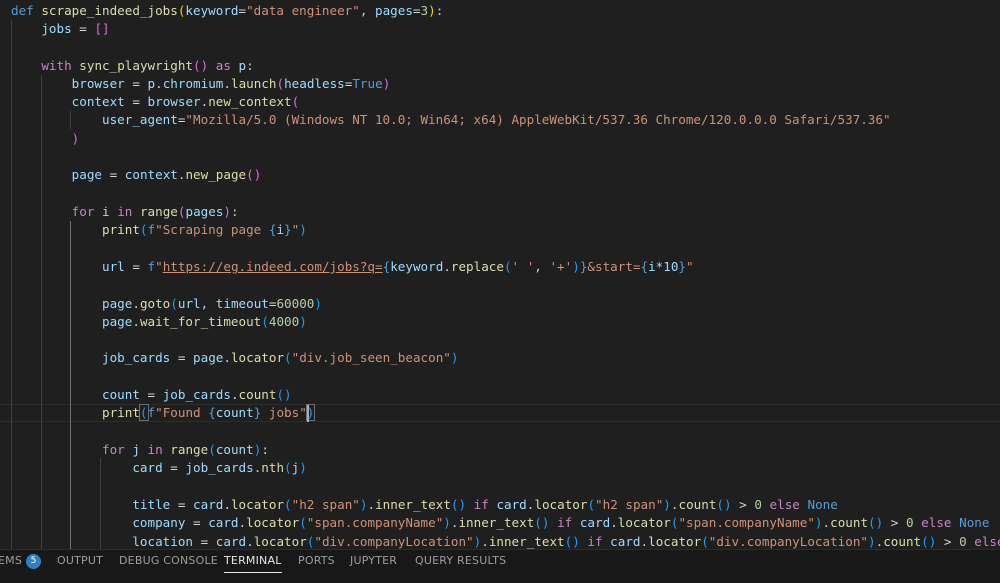 This screenshot has width=1000, height=583. What do you see at coordinates (253, 83) in the screenshot?
I see `code-token: launch` at bounding box center [253, 83].